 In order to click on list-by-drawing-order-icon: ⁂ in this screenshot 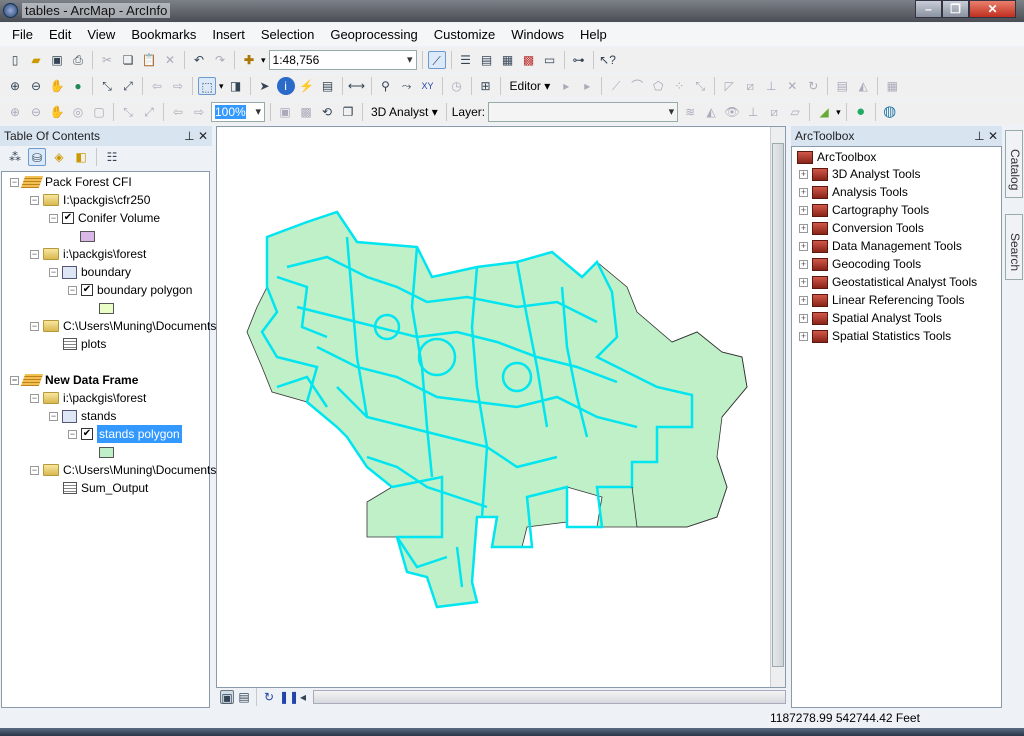, I will do `click(15, 157)`.